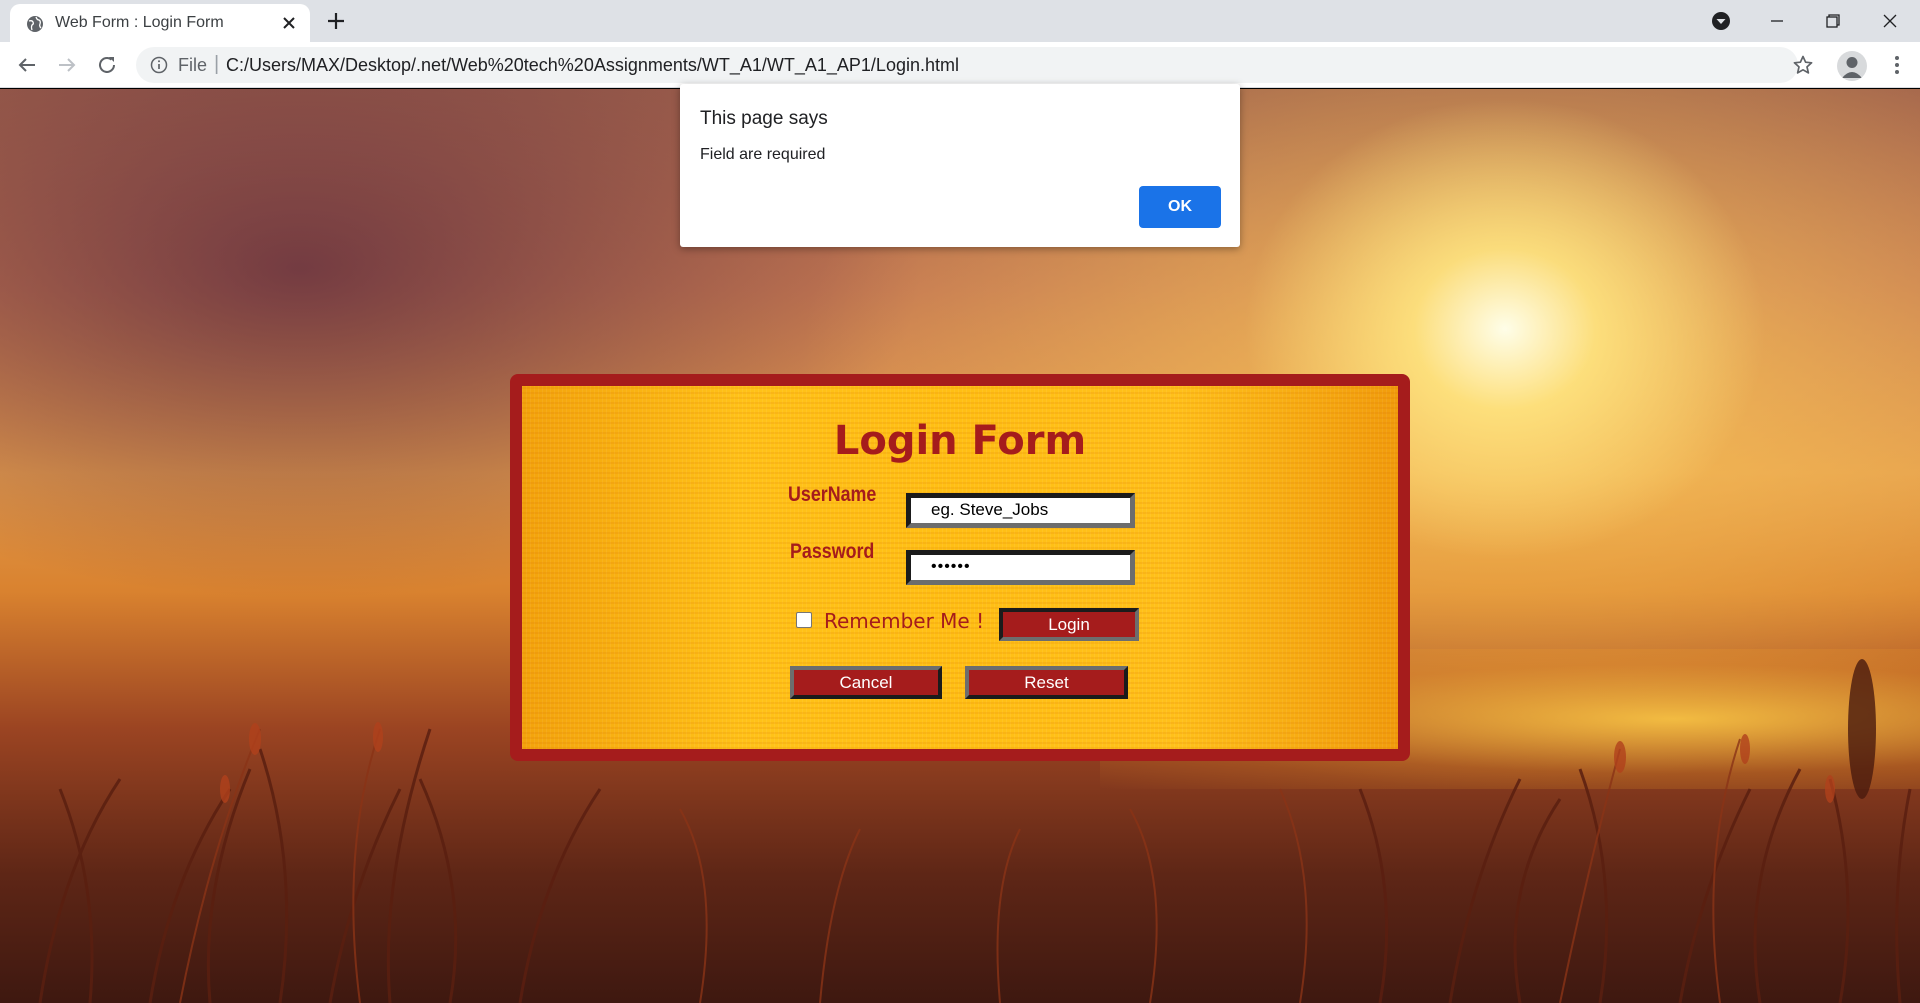  I want to click on info-icon, so click(159, 65).